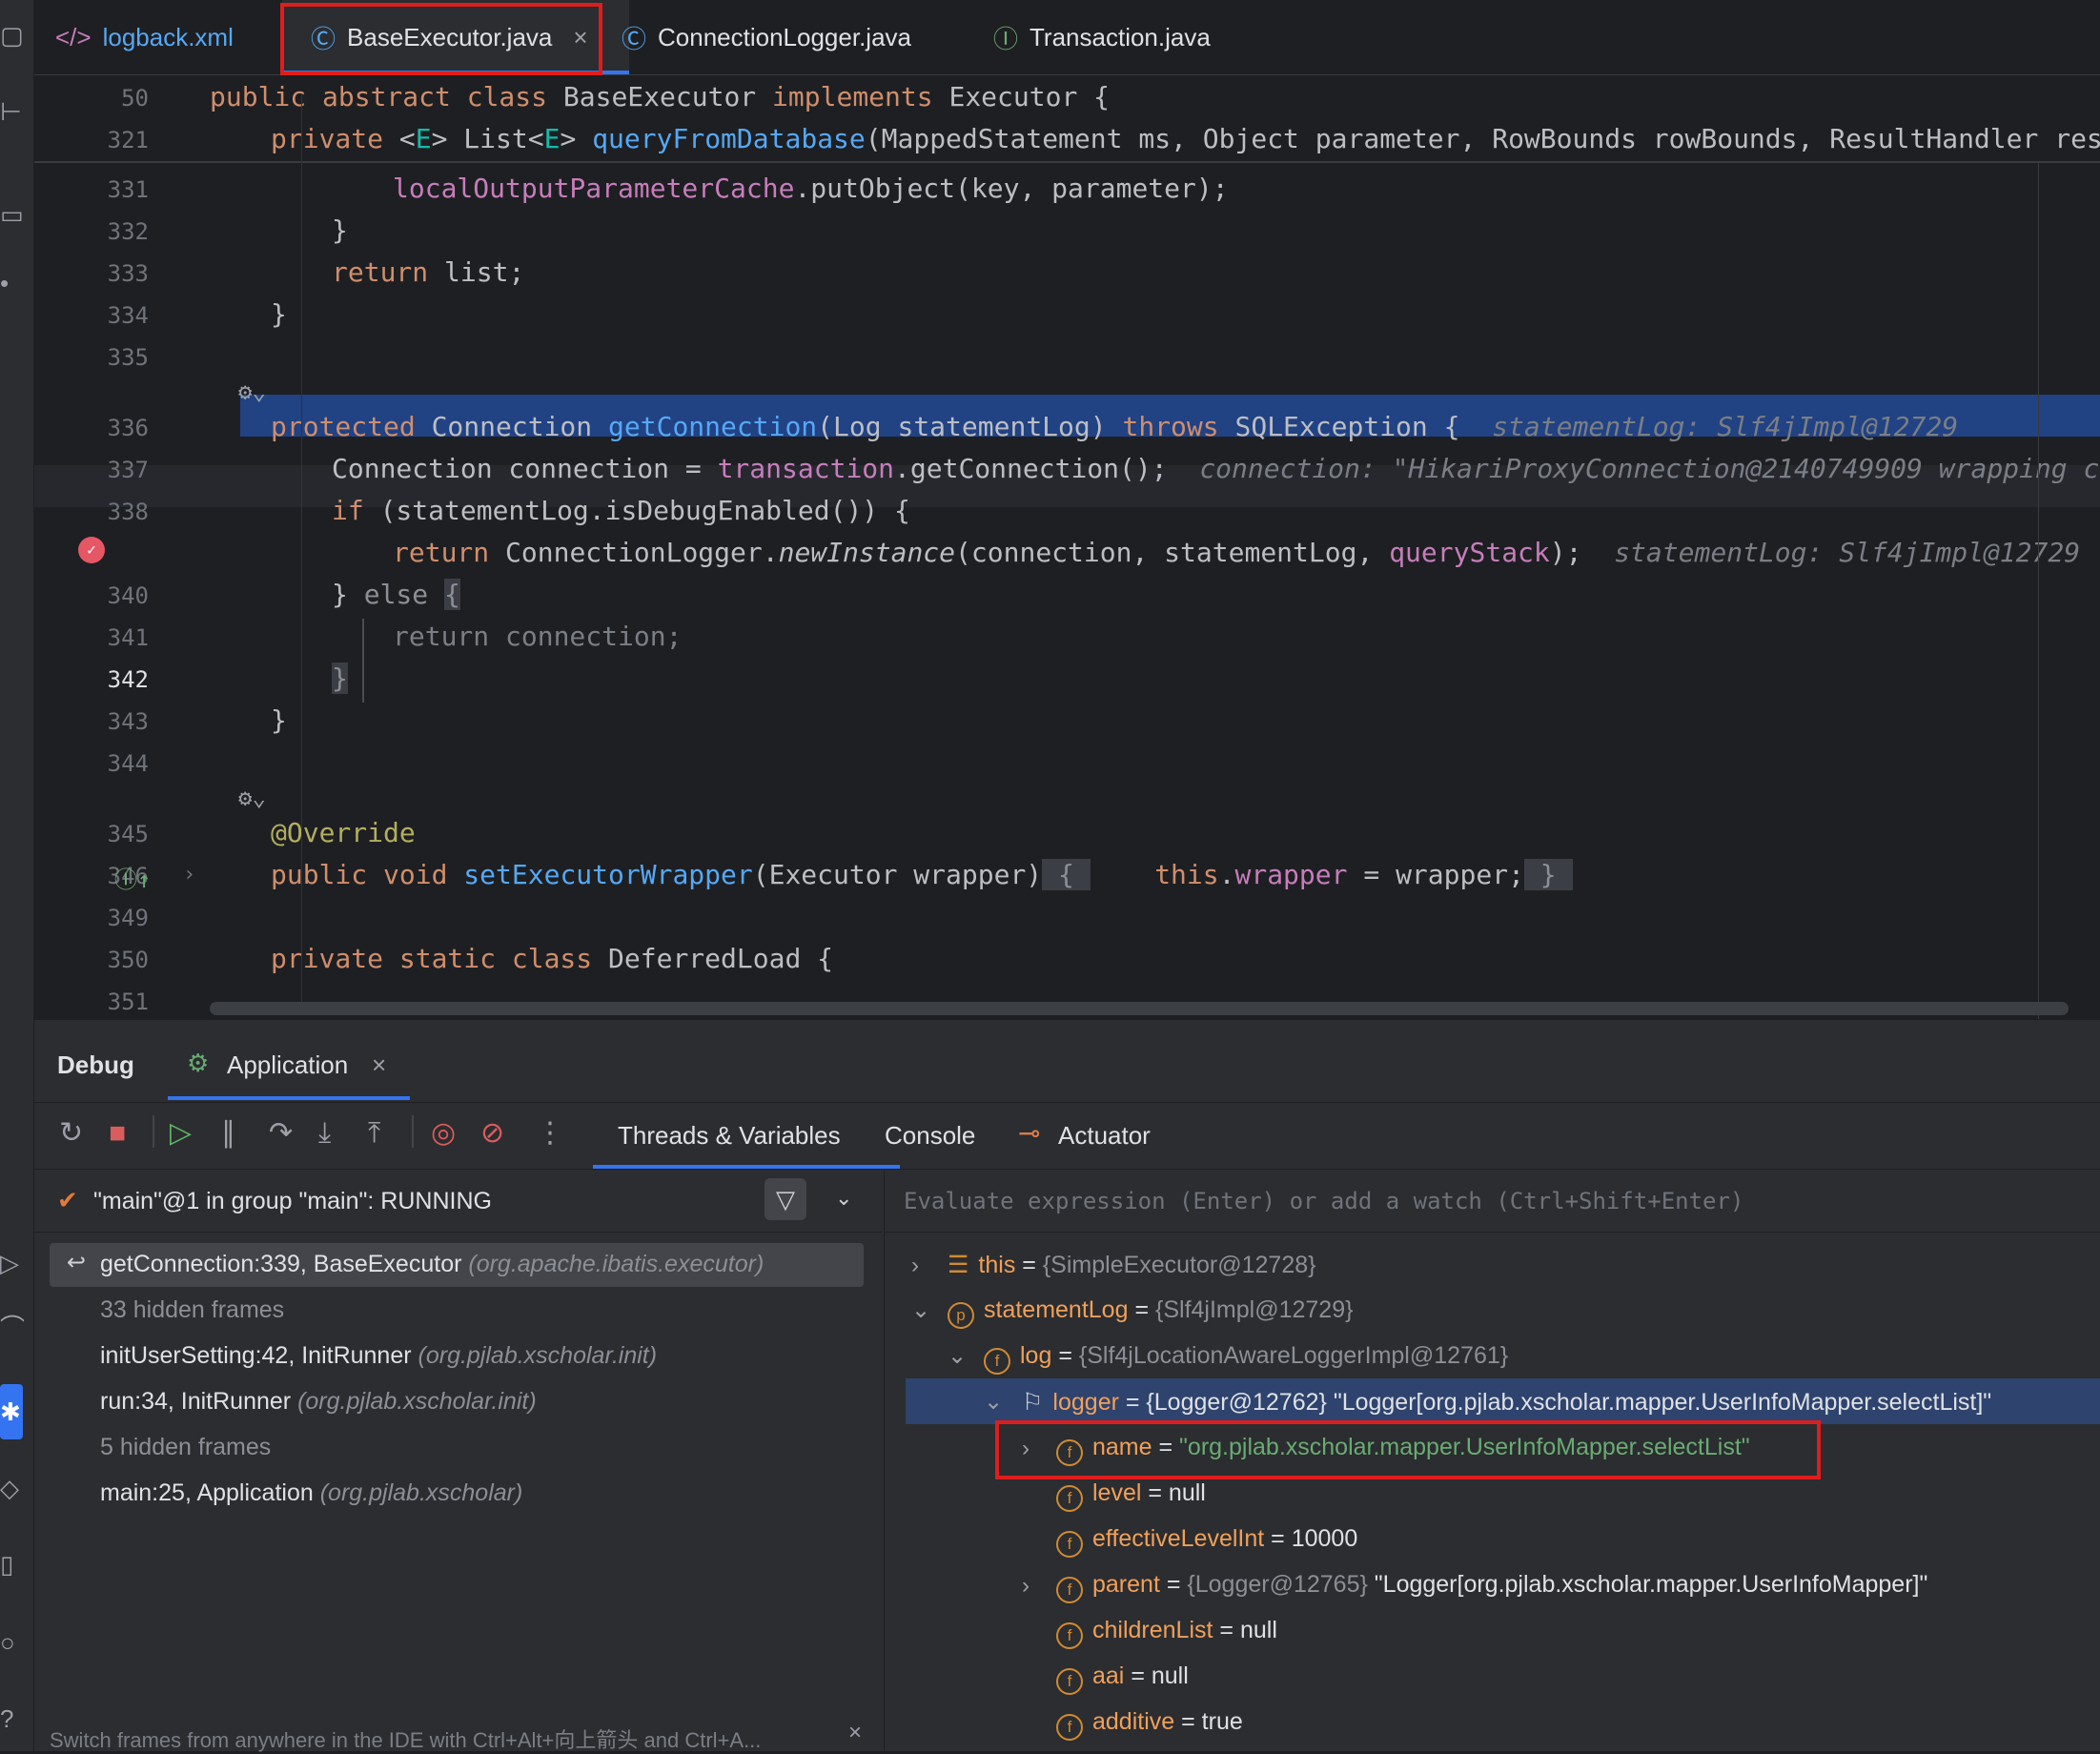 Image resolution: width=2100 pixels, height=1754 pixels. What do you see at coordinates (181, 1133) in the screenshot?
I see `resume-icon: ▷` at bounding box center [181, 1133].